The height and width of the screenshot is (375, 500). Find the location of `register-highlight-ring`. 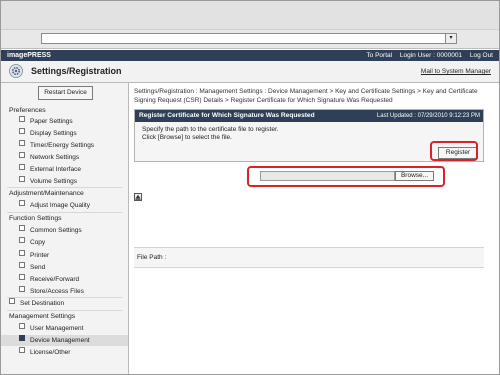

register-highlight-ring is located at coordinates (454, 151).